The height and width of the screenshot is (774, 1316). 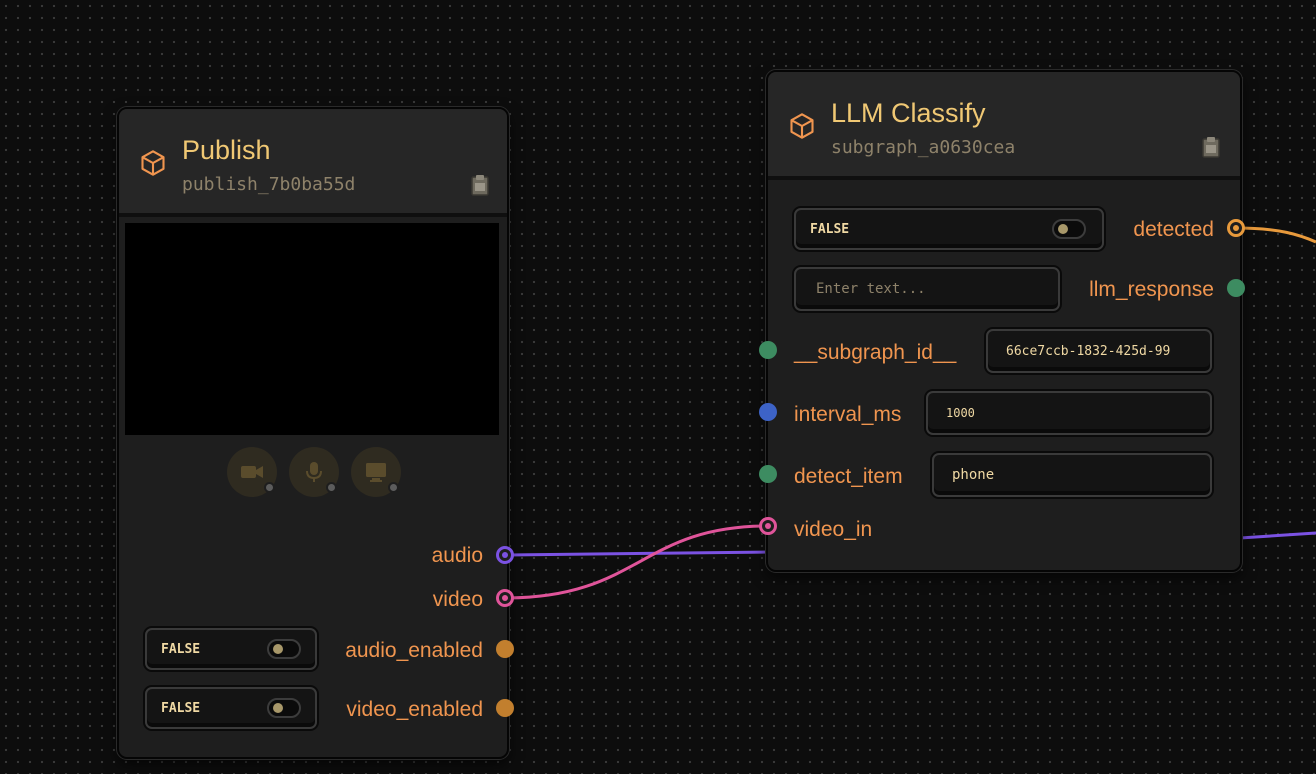 What do you see at coordinates (908, 113) in the screenshot?
I see `node-title: LLM Classify` at bounding box center [908, 113].